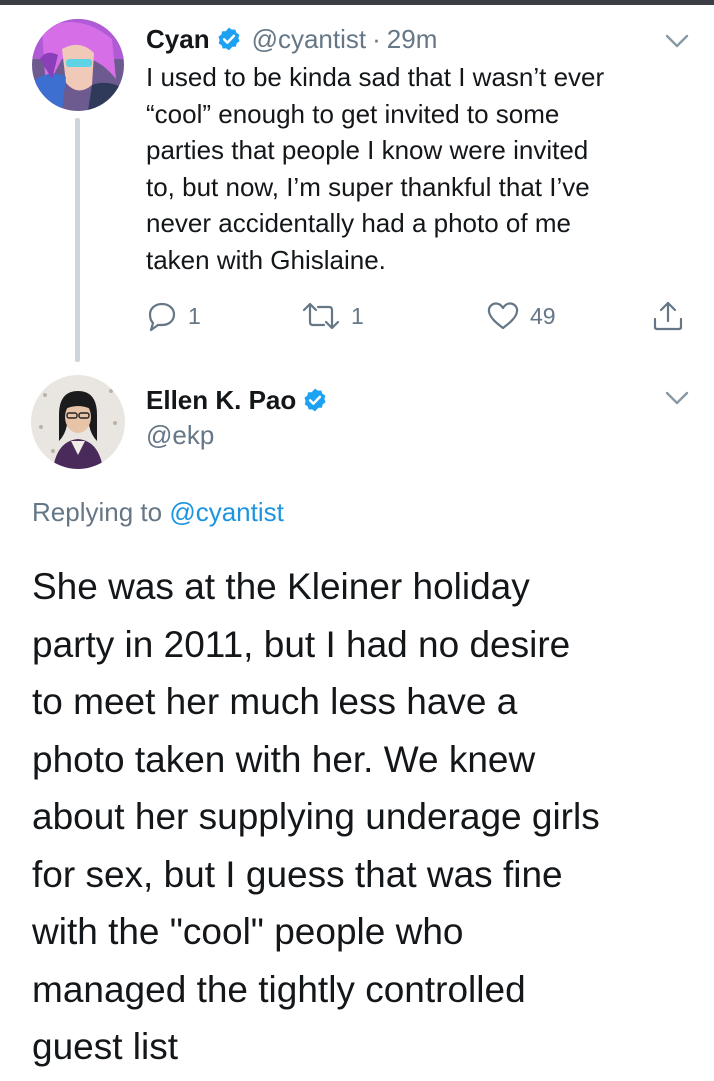 This screenshot has width=714, height=1081. I want to click on reply-button: 1, so click(173, 316).